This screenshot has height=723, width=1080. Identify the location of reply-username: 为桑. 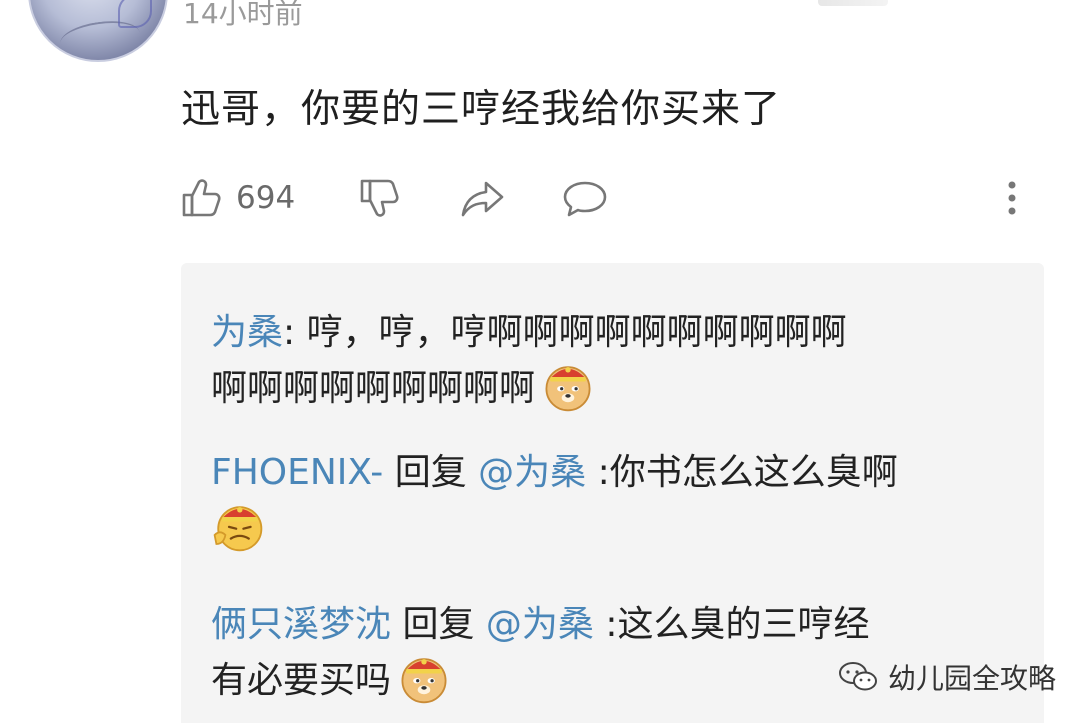
(247, 332).